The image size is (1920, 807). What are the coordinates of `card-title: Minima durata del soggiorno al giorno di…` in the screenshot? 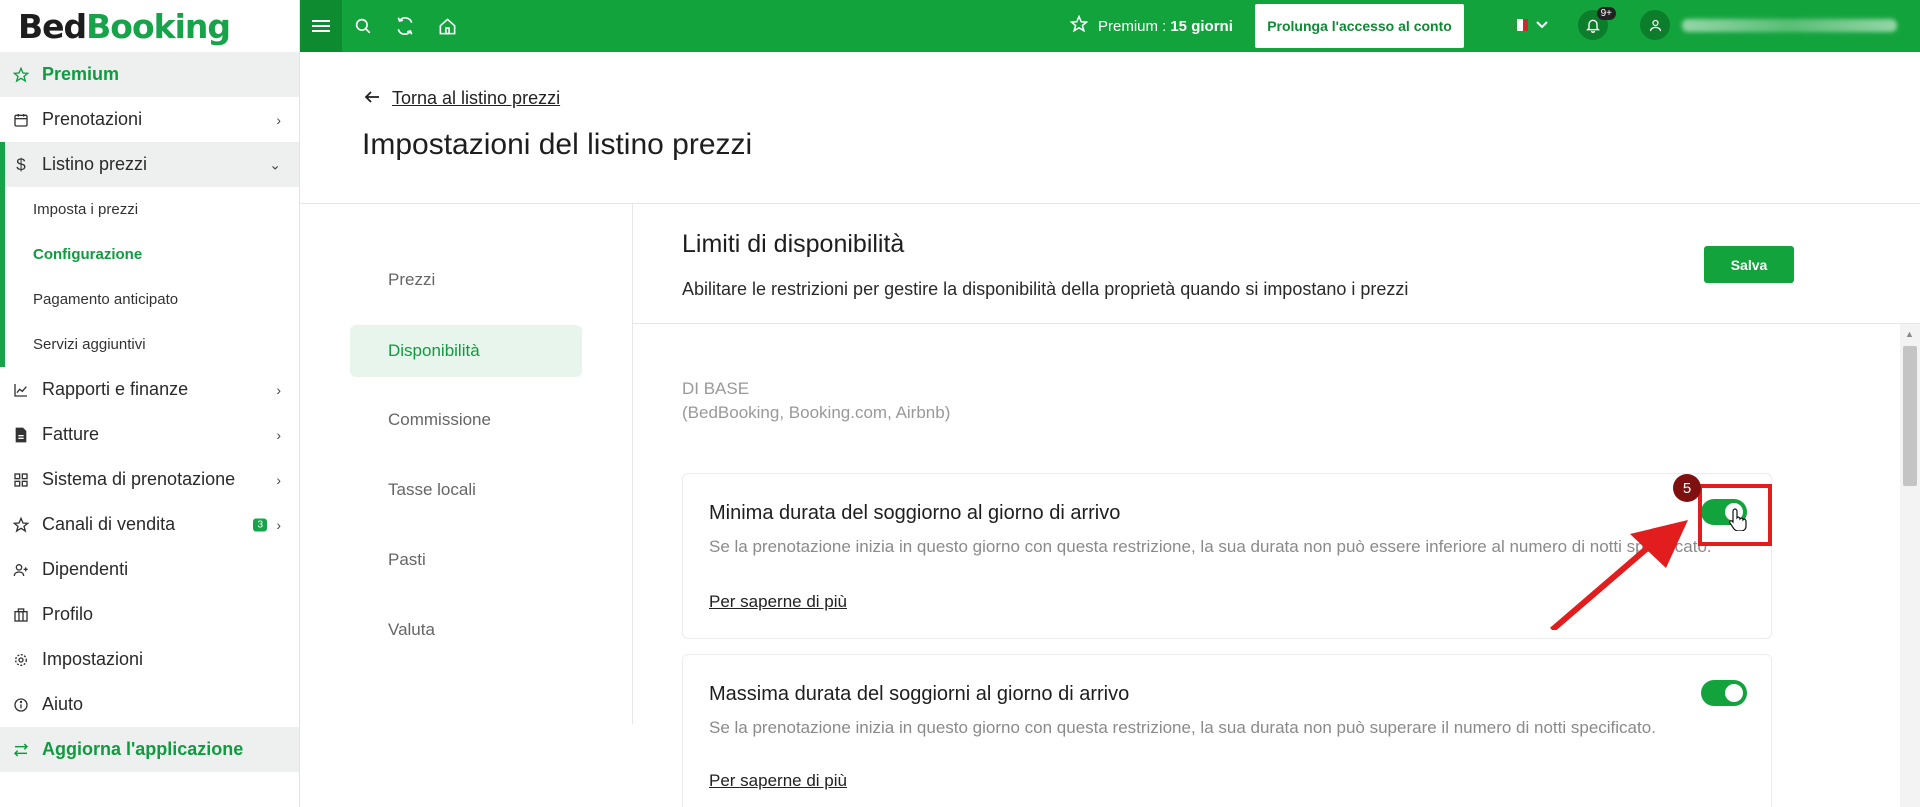 It's located at (915, 513).